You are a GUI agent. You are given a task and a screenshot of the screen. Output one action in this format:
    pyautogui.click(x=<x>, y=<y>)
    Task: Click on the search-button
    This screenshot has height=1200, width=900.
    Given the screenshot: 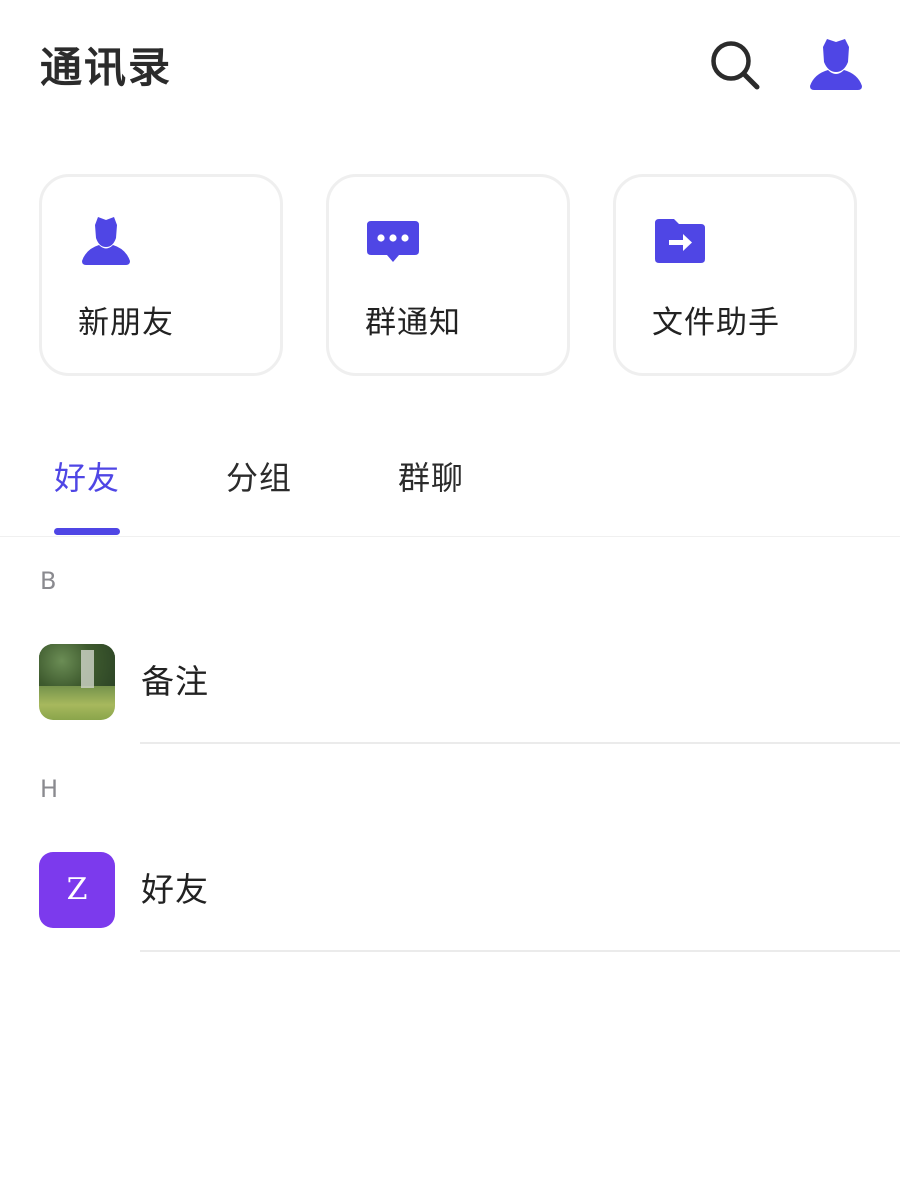 What is the action you would take?
    pyautogui.click(x=734, y=64)
    